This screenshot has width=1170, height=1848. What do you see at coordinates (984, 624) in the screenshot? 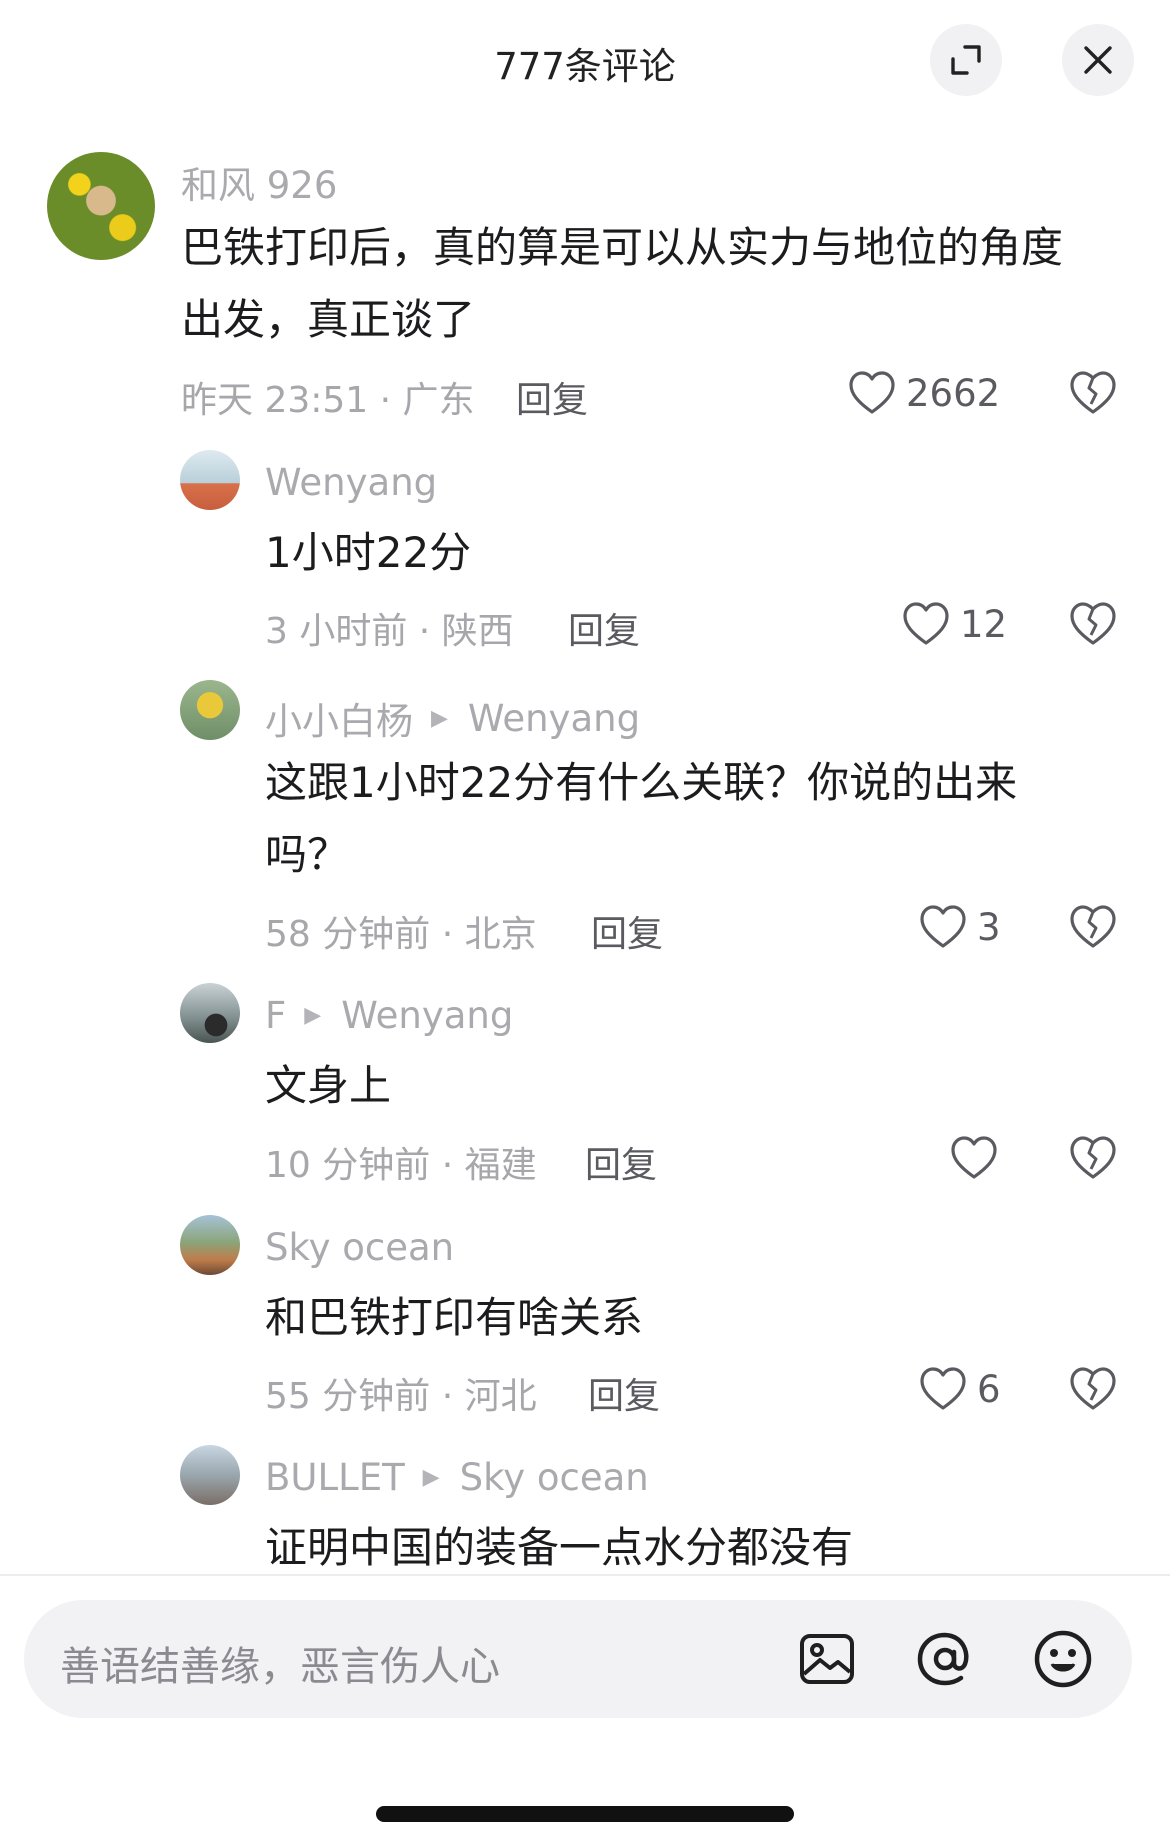
I see `like-count: 12` at bounding box center [984, 624].